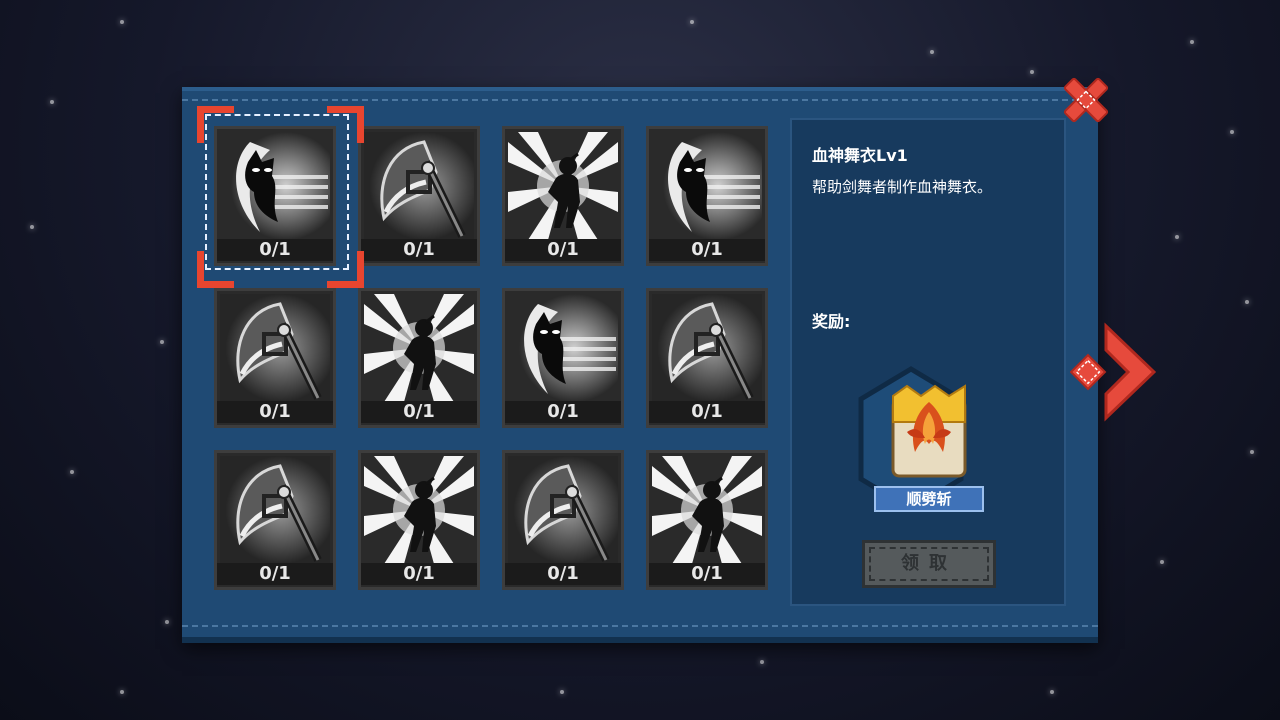  Describe the element at coordinates (929, 499) in the screenshot. I see `reward-name-tag: 顺劈斩` at that location.